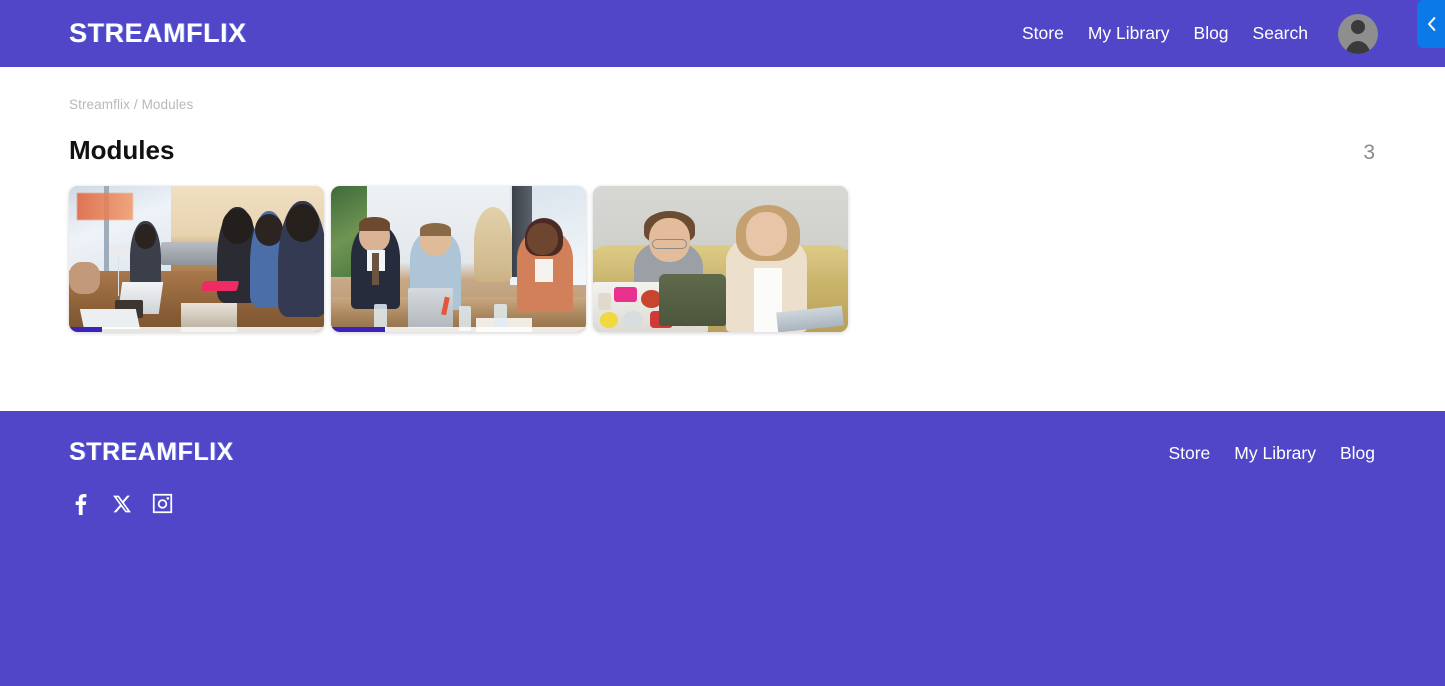 The image size is (1445, 686). What do you see at coordinates (122, 149) in the screenshot?
I see `page-title: Modules` at bounding box center [122, 149].